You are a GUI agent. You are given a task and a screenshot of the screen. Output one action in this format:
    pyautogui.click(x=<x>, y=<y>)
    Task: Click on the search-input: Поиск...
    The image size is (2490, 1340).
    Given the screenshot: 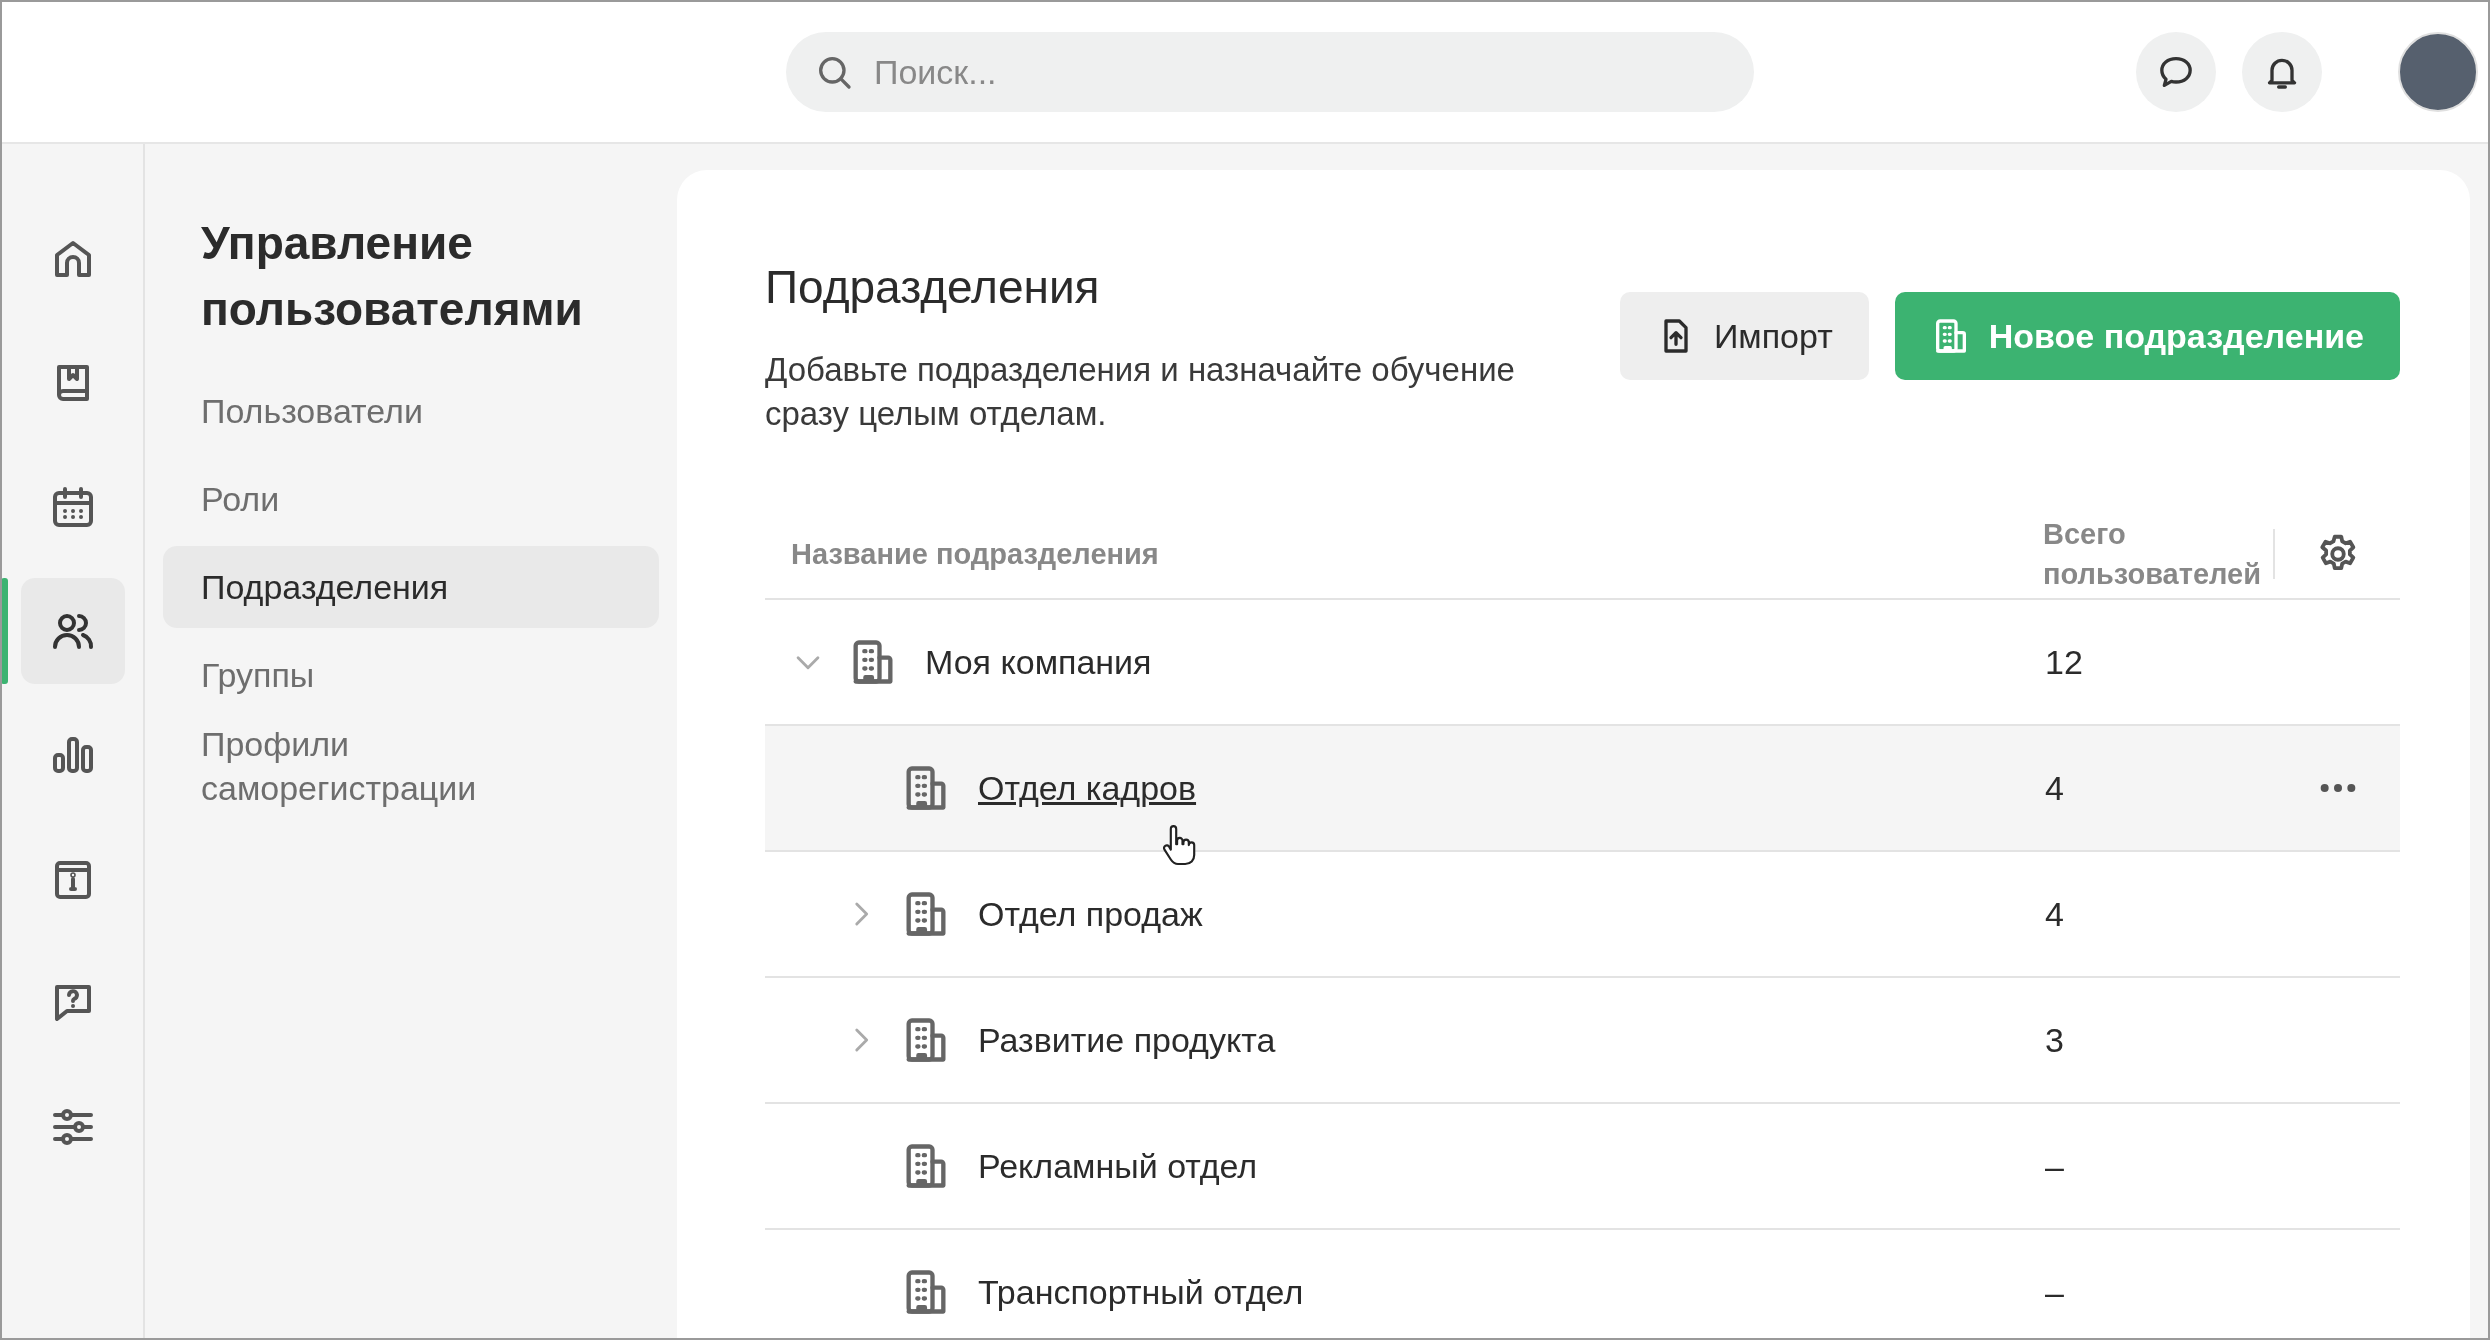 What is the action you would take?
    pyautogui.click(x=1299, y=72)
    